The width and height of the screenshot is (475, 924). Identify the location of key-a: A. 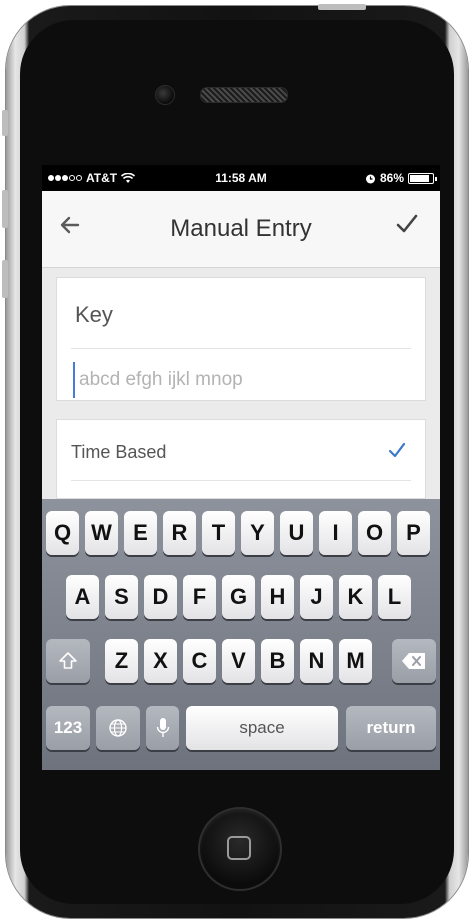
(82, 597).